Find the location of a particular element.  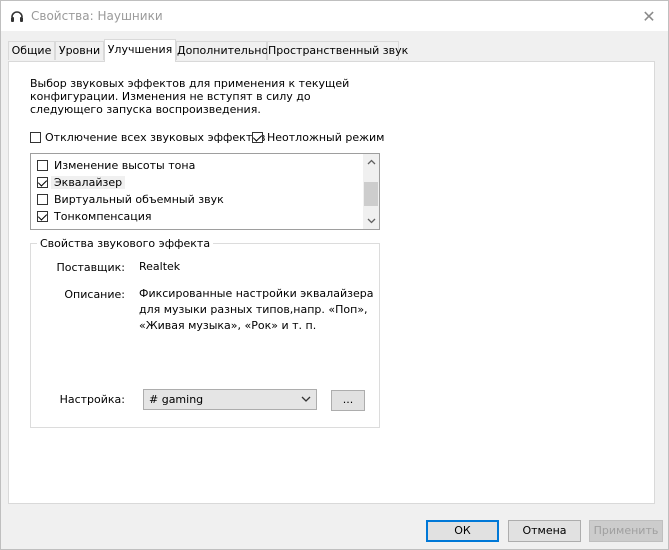

tab-levels: Уровни is located at coordinates (79, 50).